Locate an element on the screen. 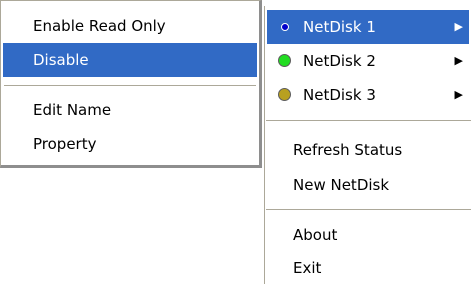 The image size is (471, 285). menu-item-exit: Exit is located at coordinates (368, 268).